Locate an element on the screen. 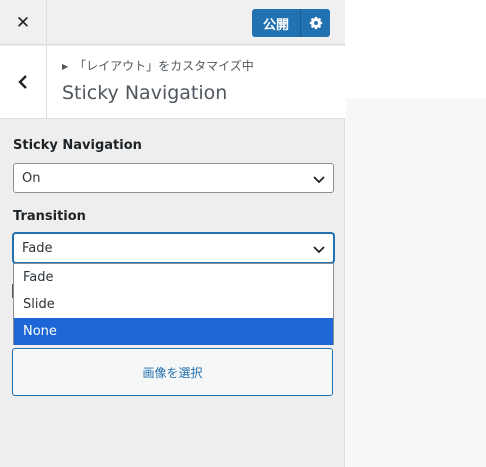 The width and height of the screenshot is (486, 467). close-icon: ✕ is located at coordinates (23, 22).